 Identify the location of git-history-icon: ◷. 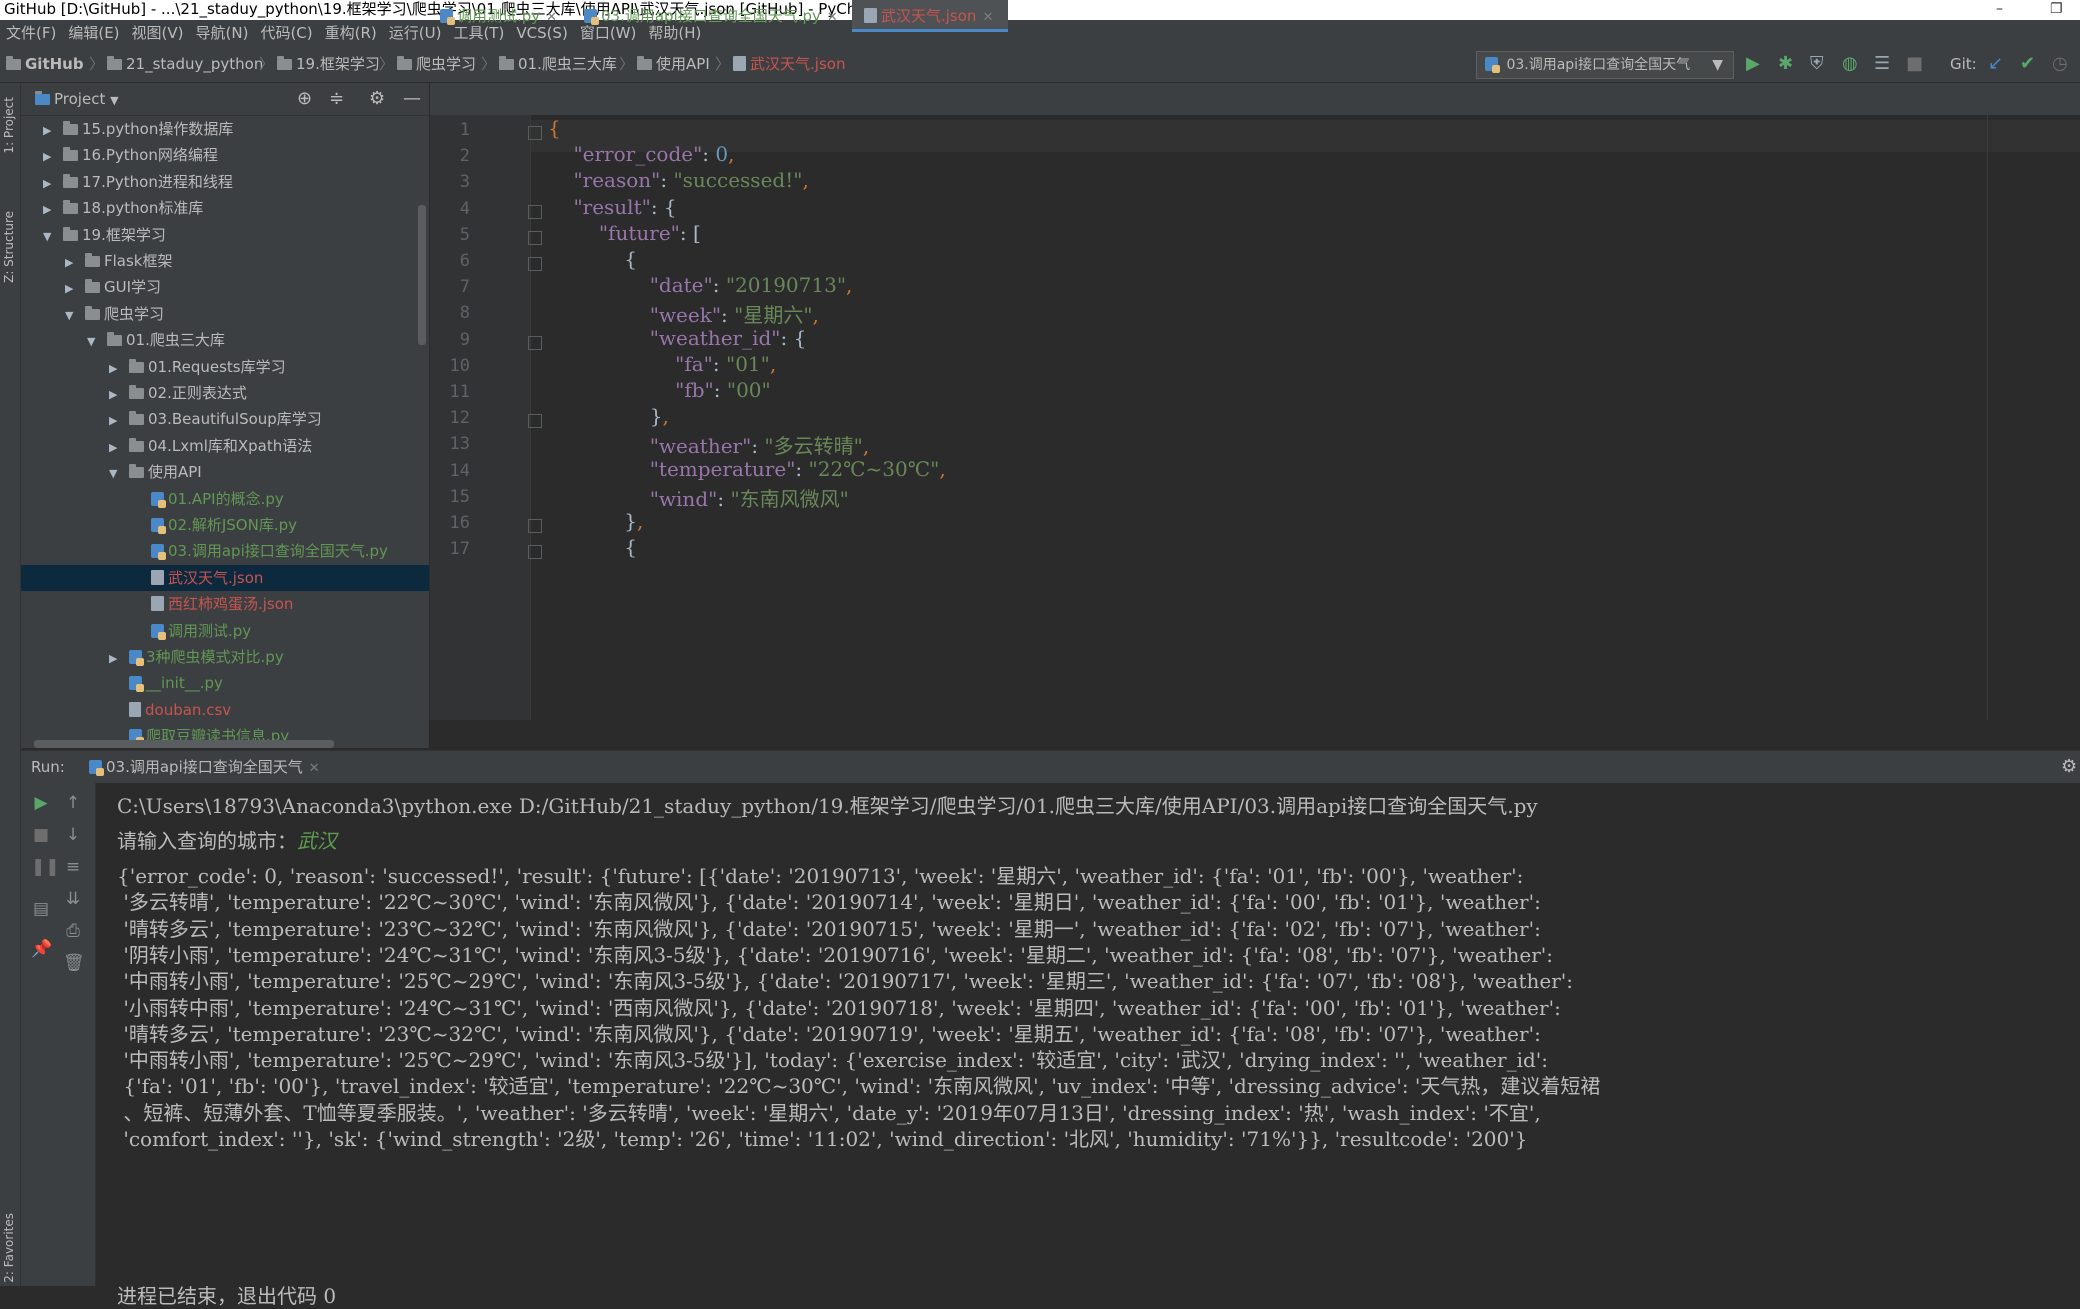
(2060, 64).